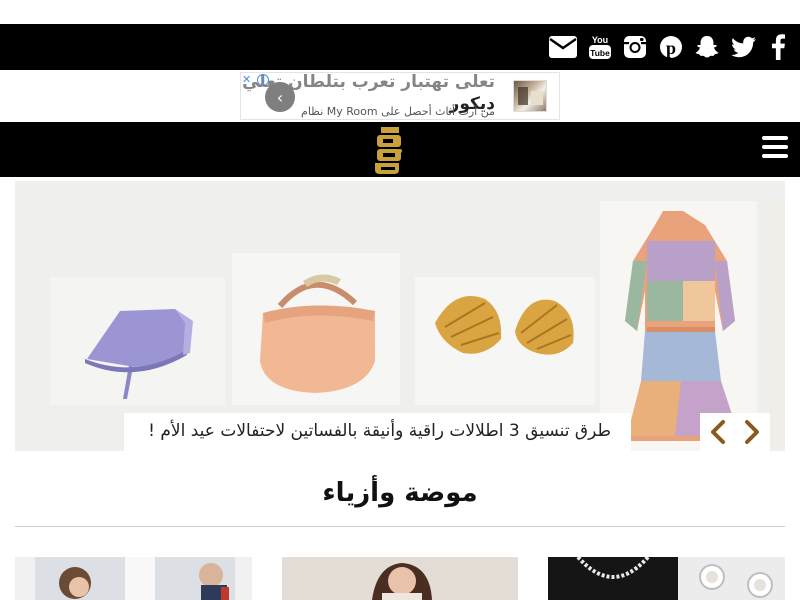  I want to click on svg-text: p, so click(671, 48).